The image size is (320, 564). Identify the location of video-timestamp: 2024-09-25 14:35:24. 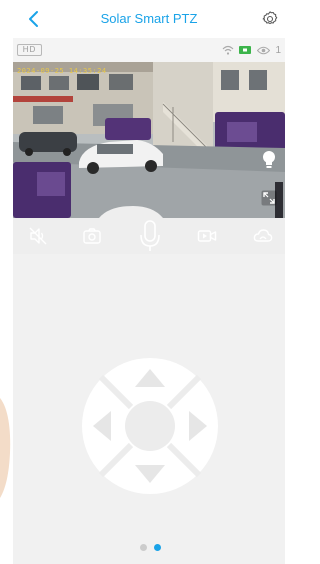
(62, 71).